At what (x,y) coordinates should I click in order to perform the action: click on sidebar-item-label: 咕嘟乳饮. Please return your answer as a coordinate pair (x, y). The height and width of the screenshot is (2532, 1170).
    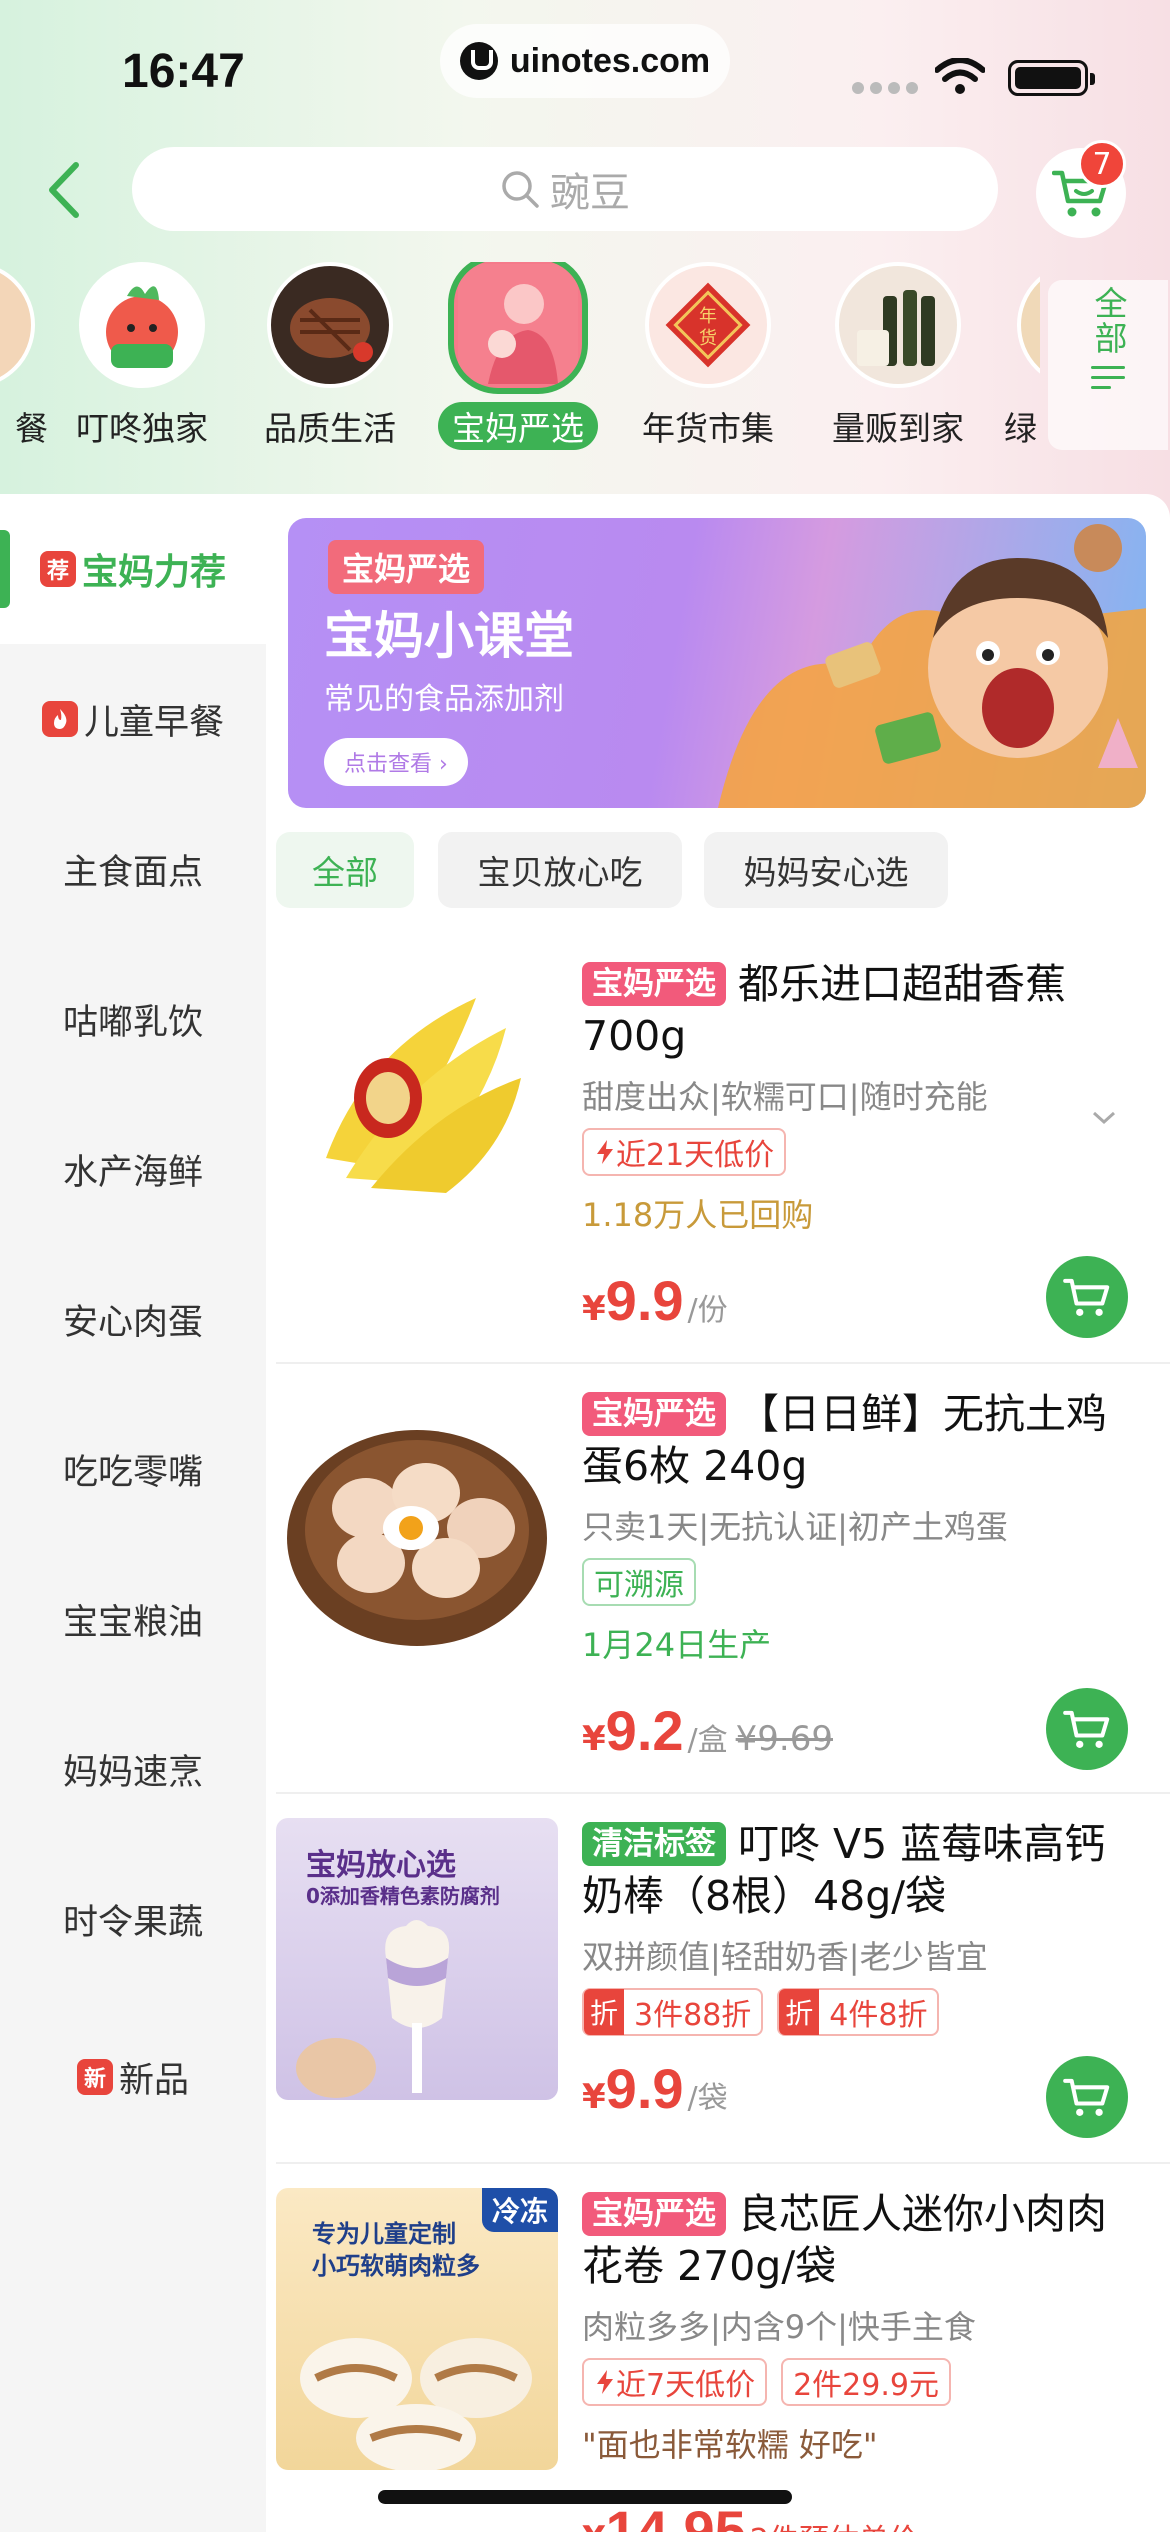
    Looking at the image, I should click on (132, 1022).